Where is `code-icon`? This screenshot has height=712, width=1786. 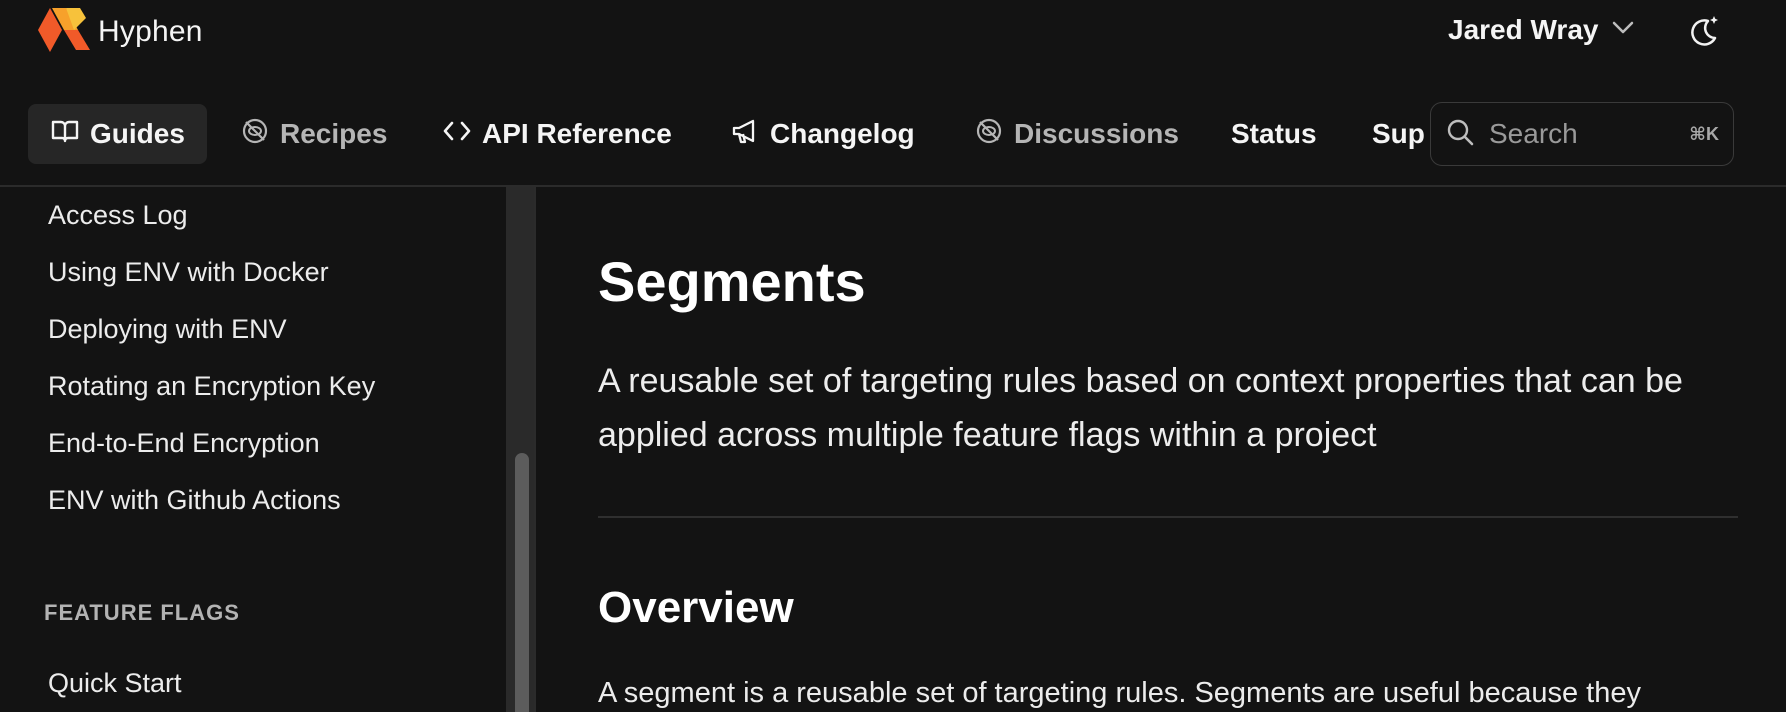
code-icon is located at coordinates (462, 134).